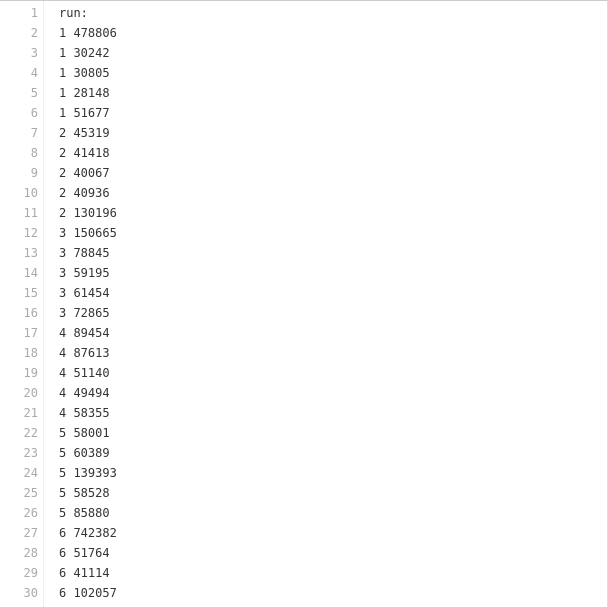 Image resolution: width=608 pixels, height=607 pixels. What do you see at coordinates (34, 153) in the screenshot?
I see `line-number: 8` at bounding box center [34, 153].